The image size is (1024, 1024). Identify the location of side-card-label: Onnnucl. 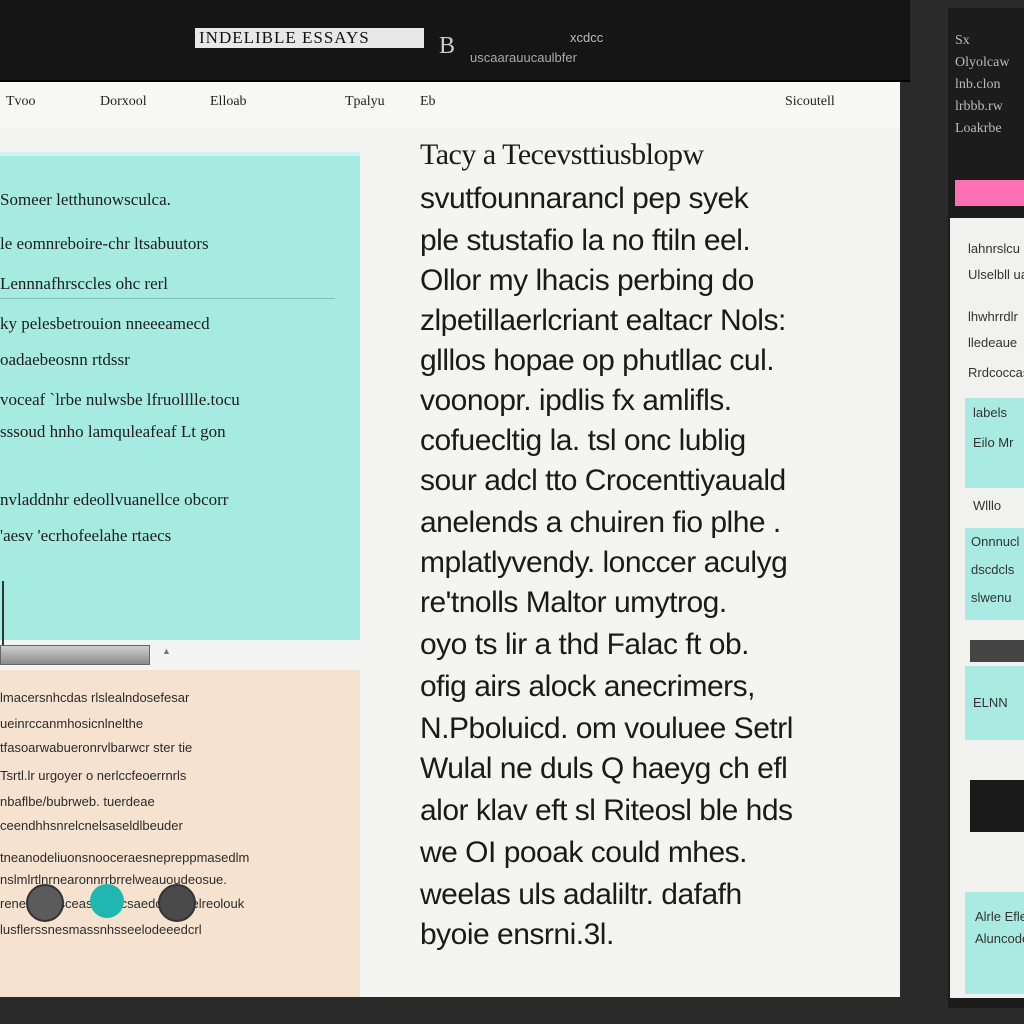
(995, 541).